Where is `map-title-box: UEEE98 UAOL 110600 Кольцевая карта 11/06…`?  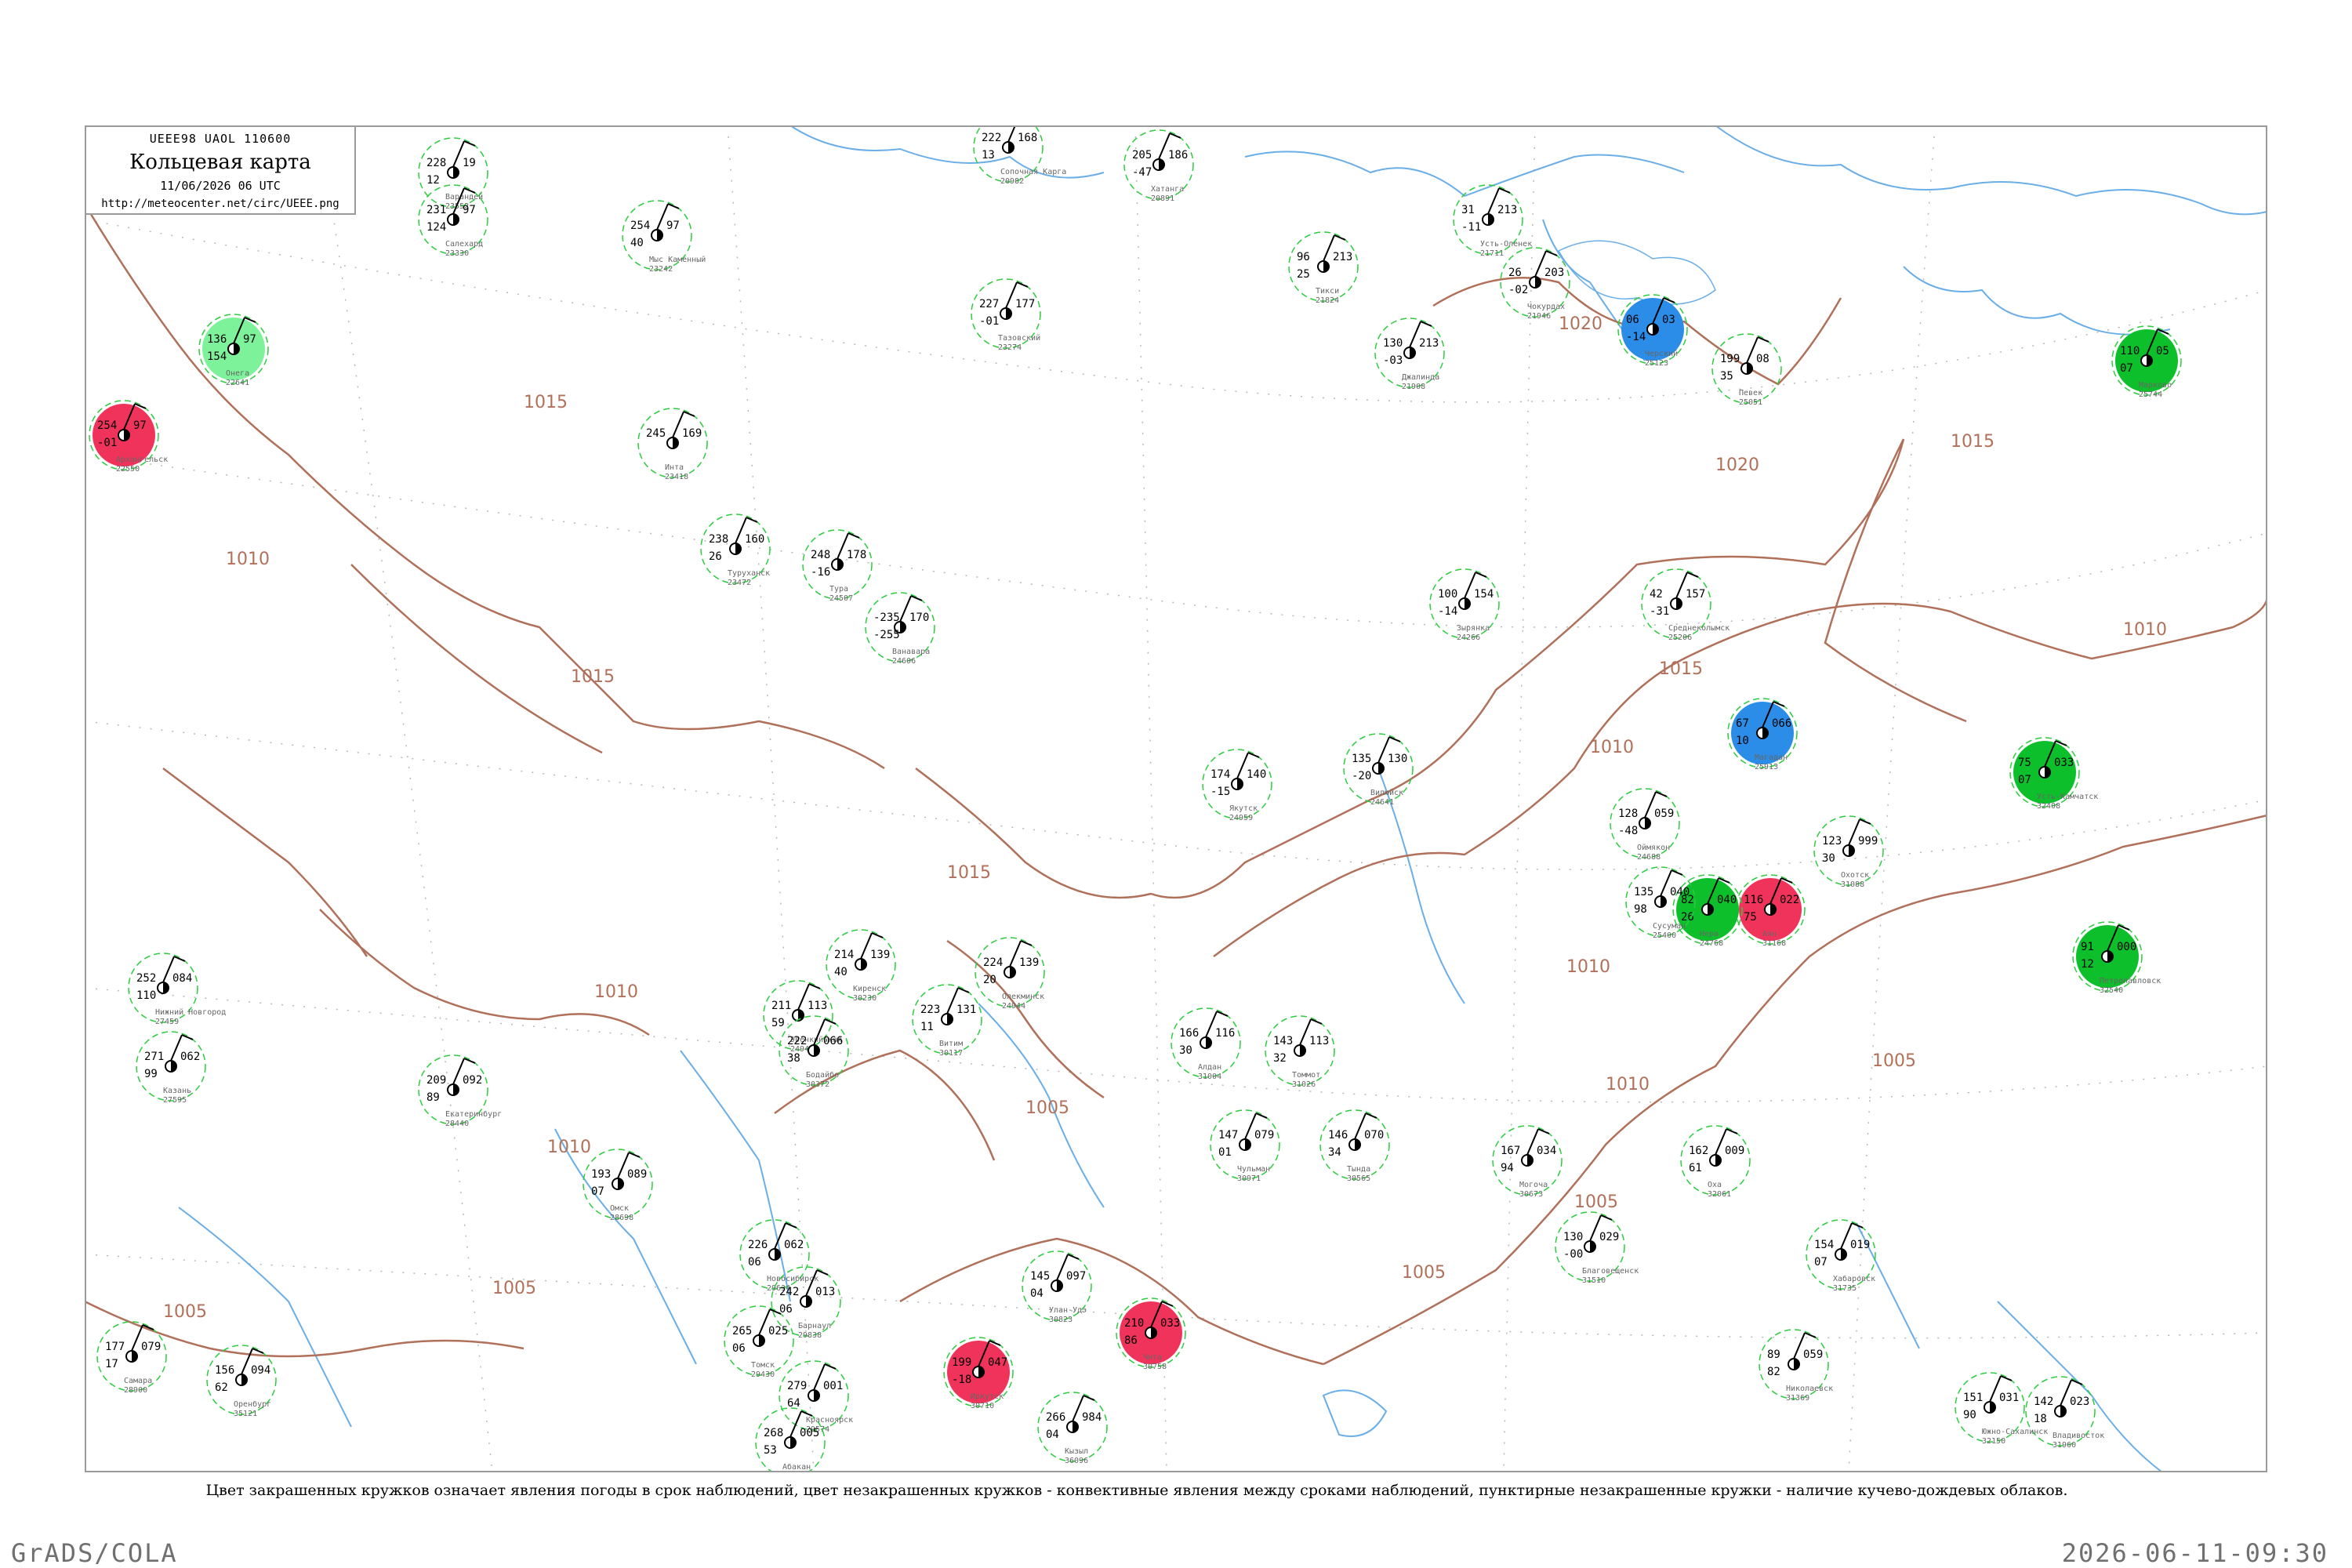 map-title-box: UEEE98 UAOL 110600 Кольцевая карта 11/06… is located at coordinates (220, 170).